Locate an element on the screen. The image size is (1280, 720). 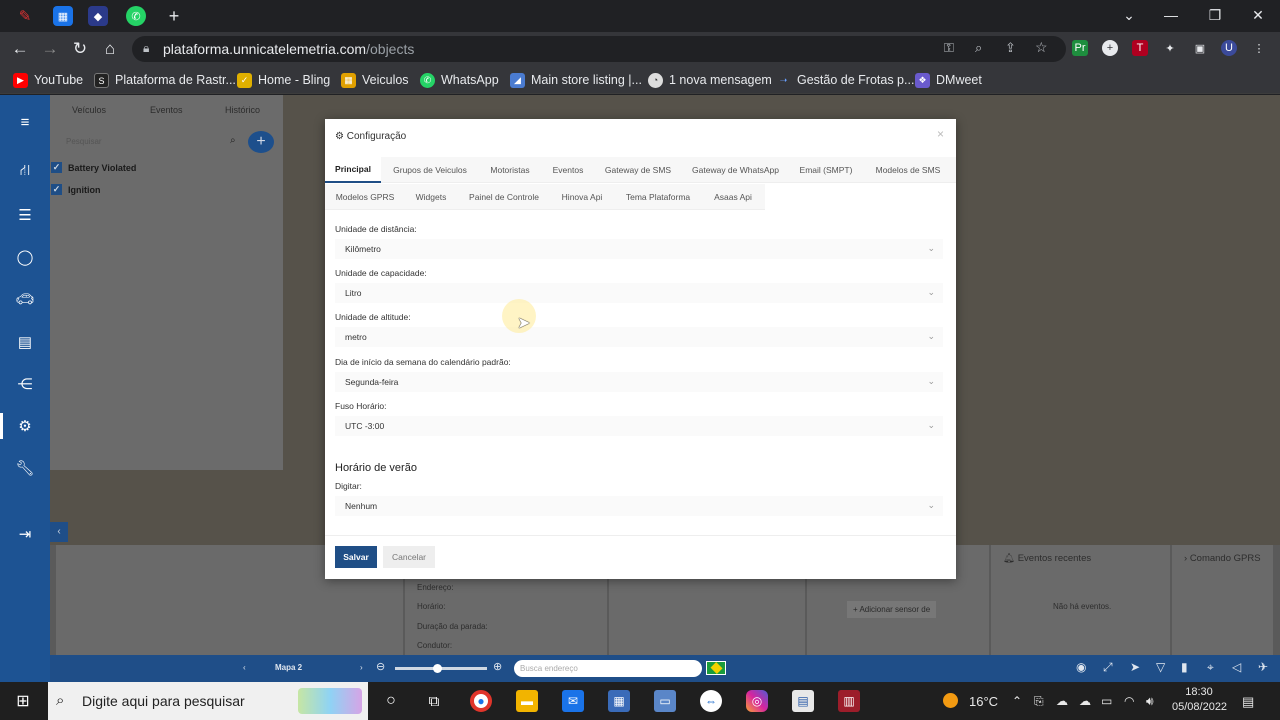
share-nodes-icon: ⋲ is located at coordinates (25, 384).